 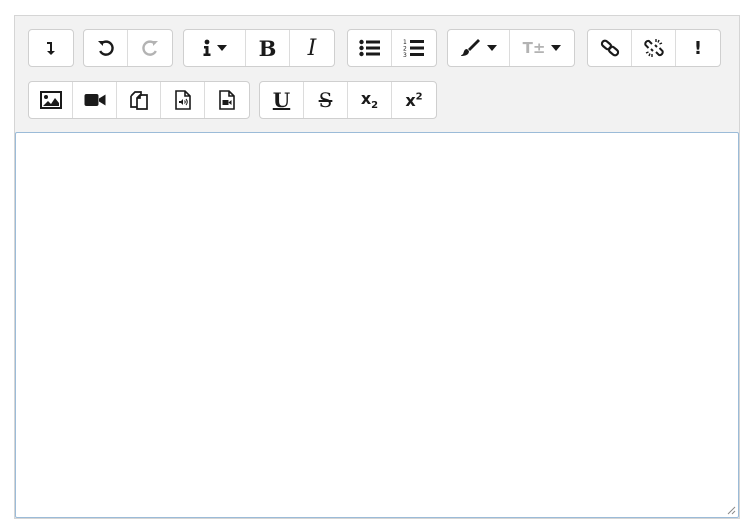 I want to click on link-button, so click(x=610, y=48).